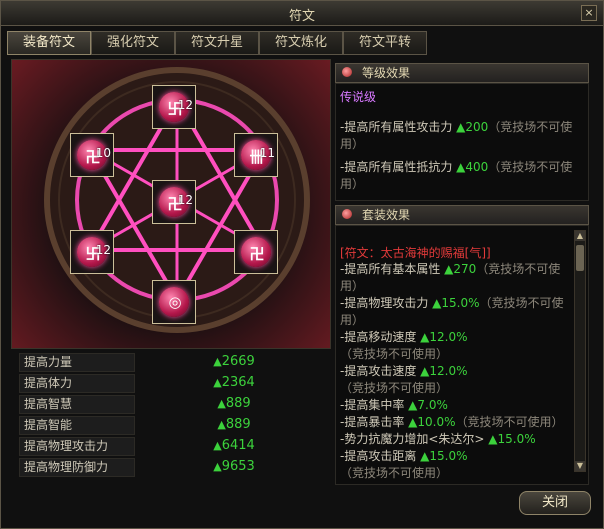 This screenshot has height=529, width=604. What do you see at coordinates (456, 405) in the screenshot?
I see `set-effect-line: -提高集中率 ▲7.0%` at bounding box center [456, 405].